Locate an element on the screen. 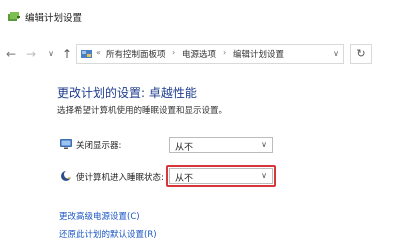  navigation-bar: ← → ∨ ↑ « 所有控制面板项 › 电源选项 › 编辑计划设置 ∨ ↻ is located at coordinates (197, 55).